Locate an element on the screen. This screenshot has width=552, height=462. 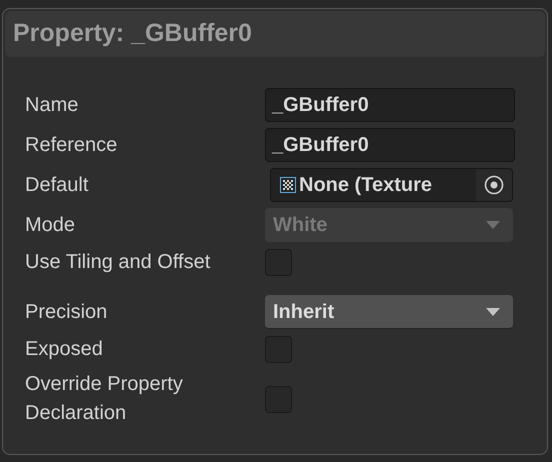
field-label: Override Property Declaration is located at coordinates (104, 399).